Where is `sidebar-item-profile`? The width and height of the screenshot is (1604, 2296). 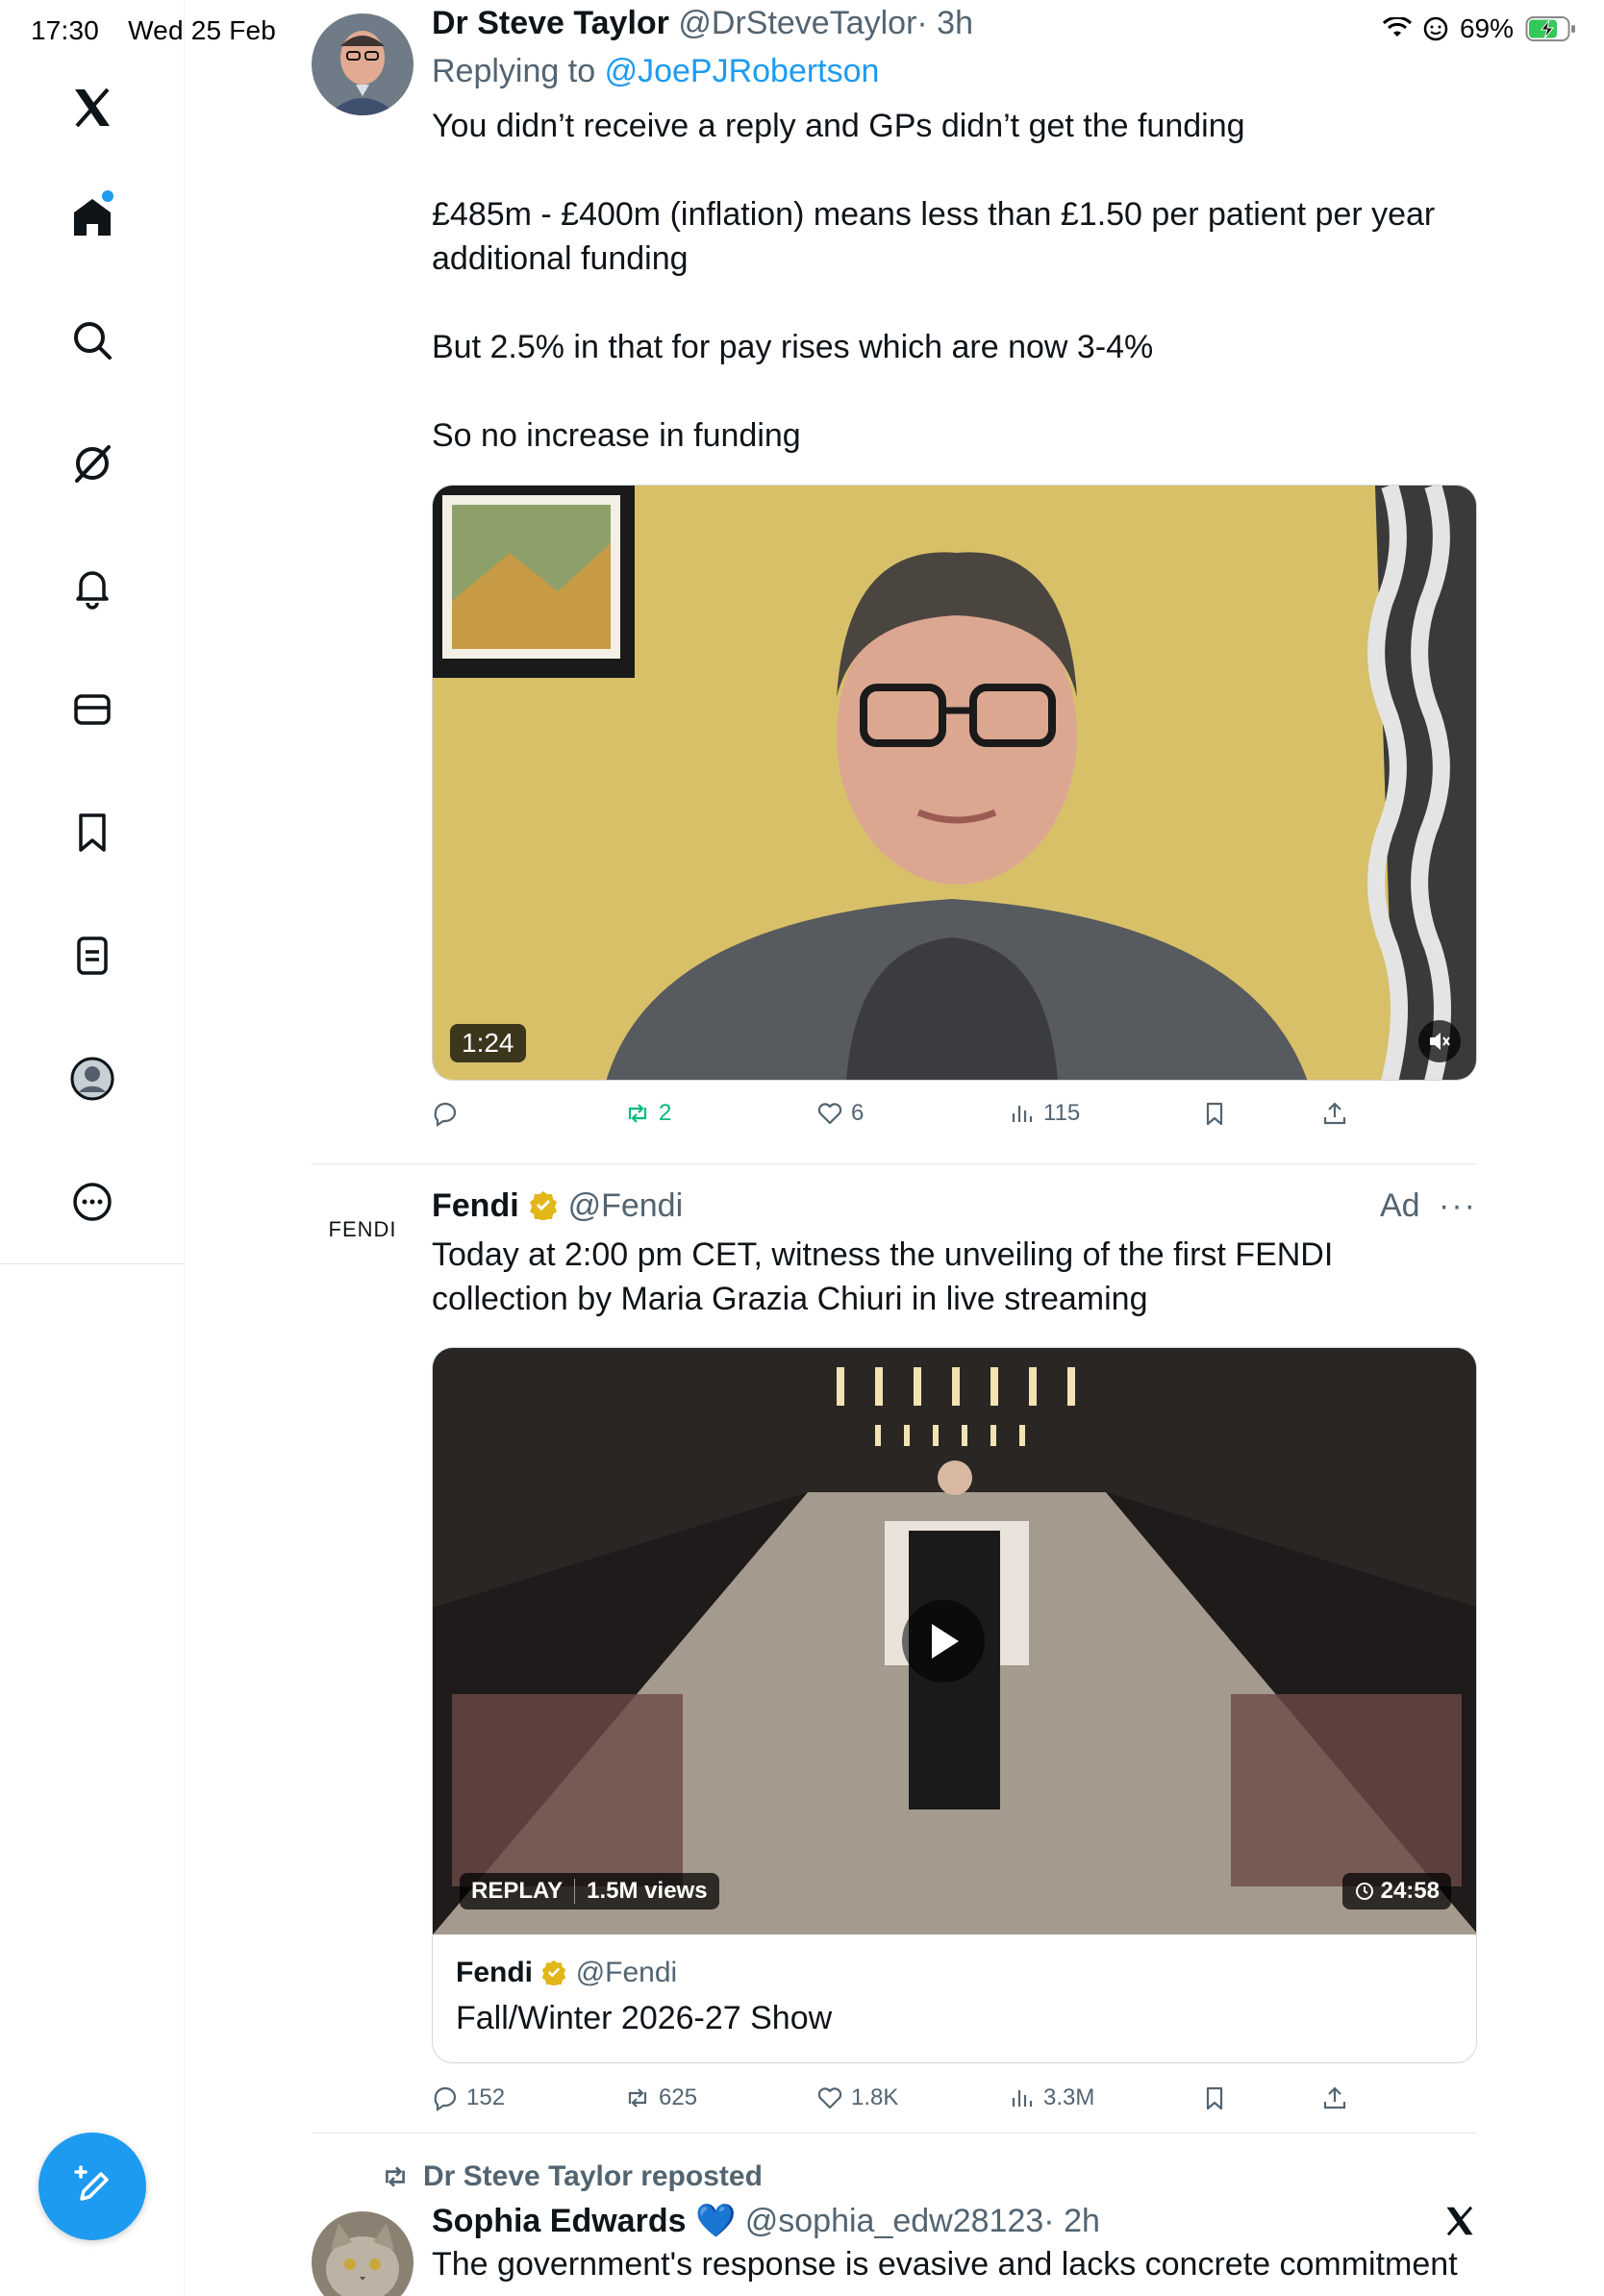
sidebar-item-profile is located at coordinates (92, 1078).